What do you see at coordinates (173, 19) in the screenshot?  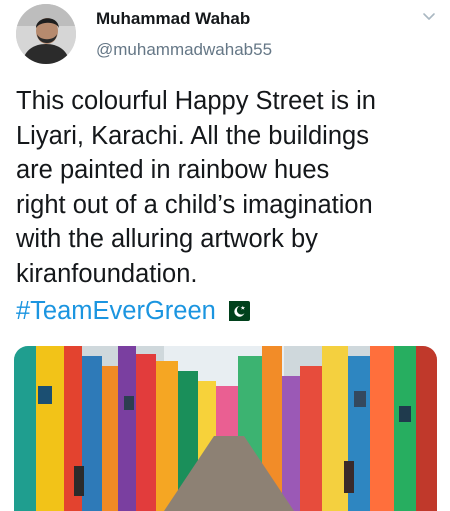 I see `display-name: Muhammad Wahab` at bounding box center [173, 19].